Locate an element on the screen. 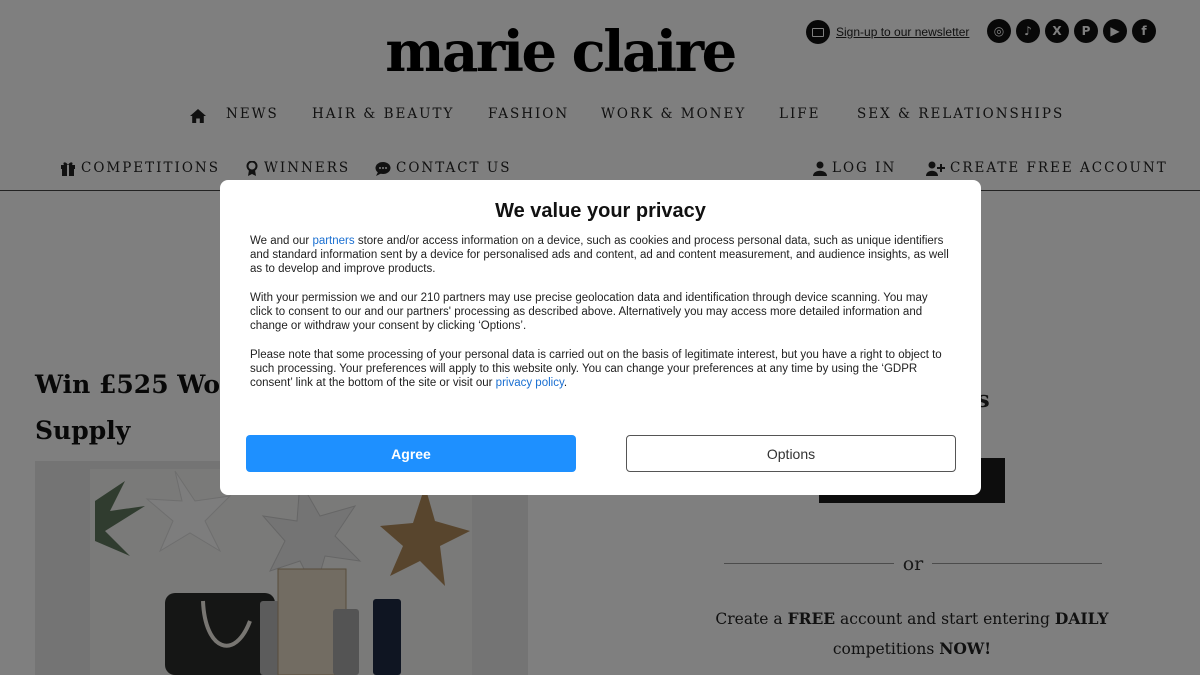  partners-link: partners is located at coordinates (333, 241).